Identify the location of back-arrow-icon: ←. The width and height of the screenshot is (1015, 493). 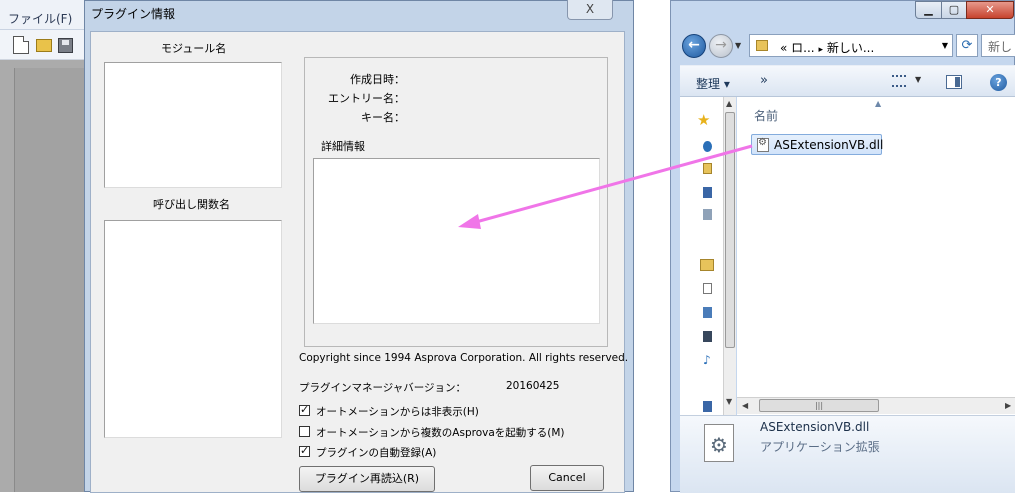
(694, 45).